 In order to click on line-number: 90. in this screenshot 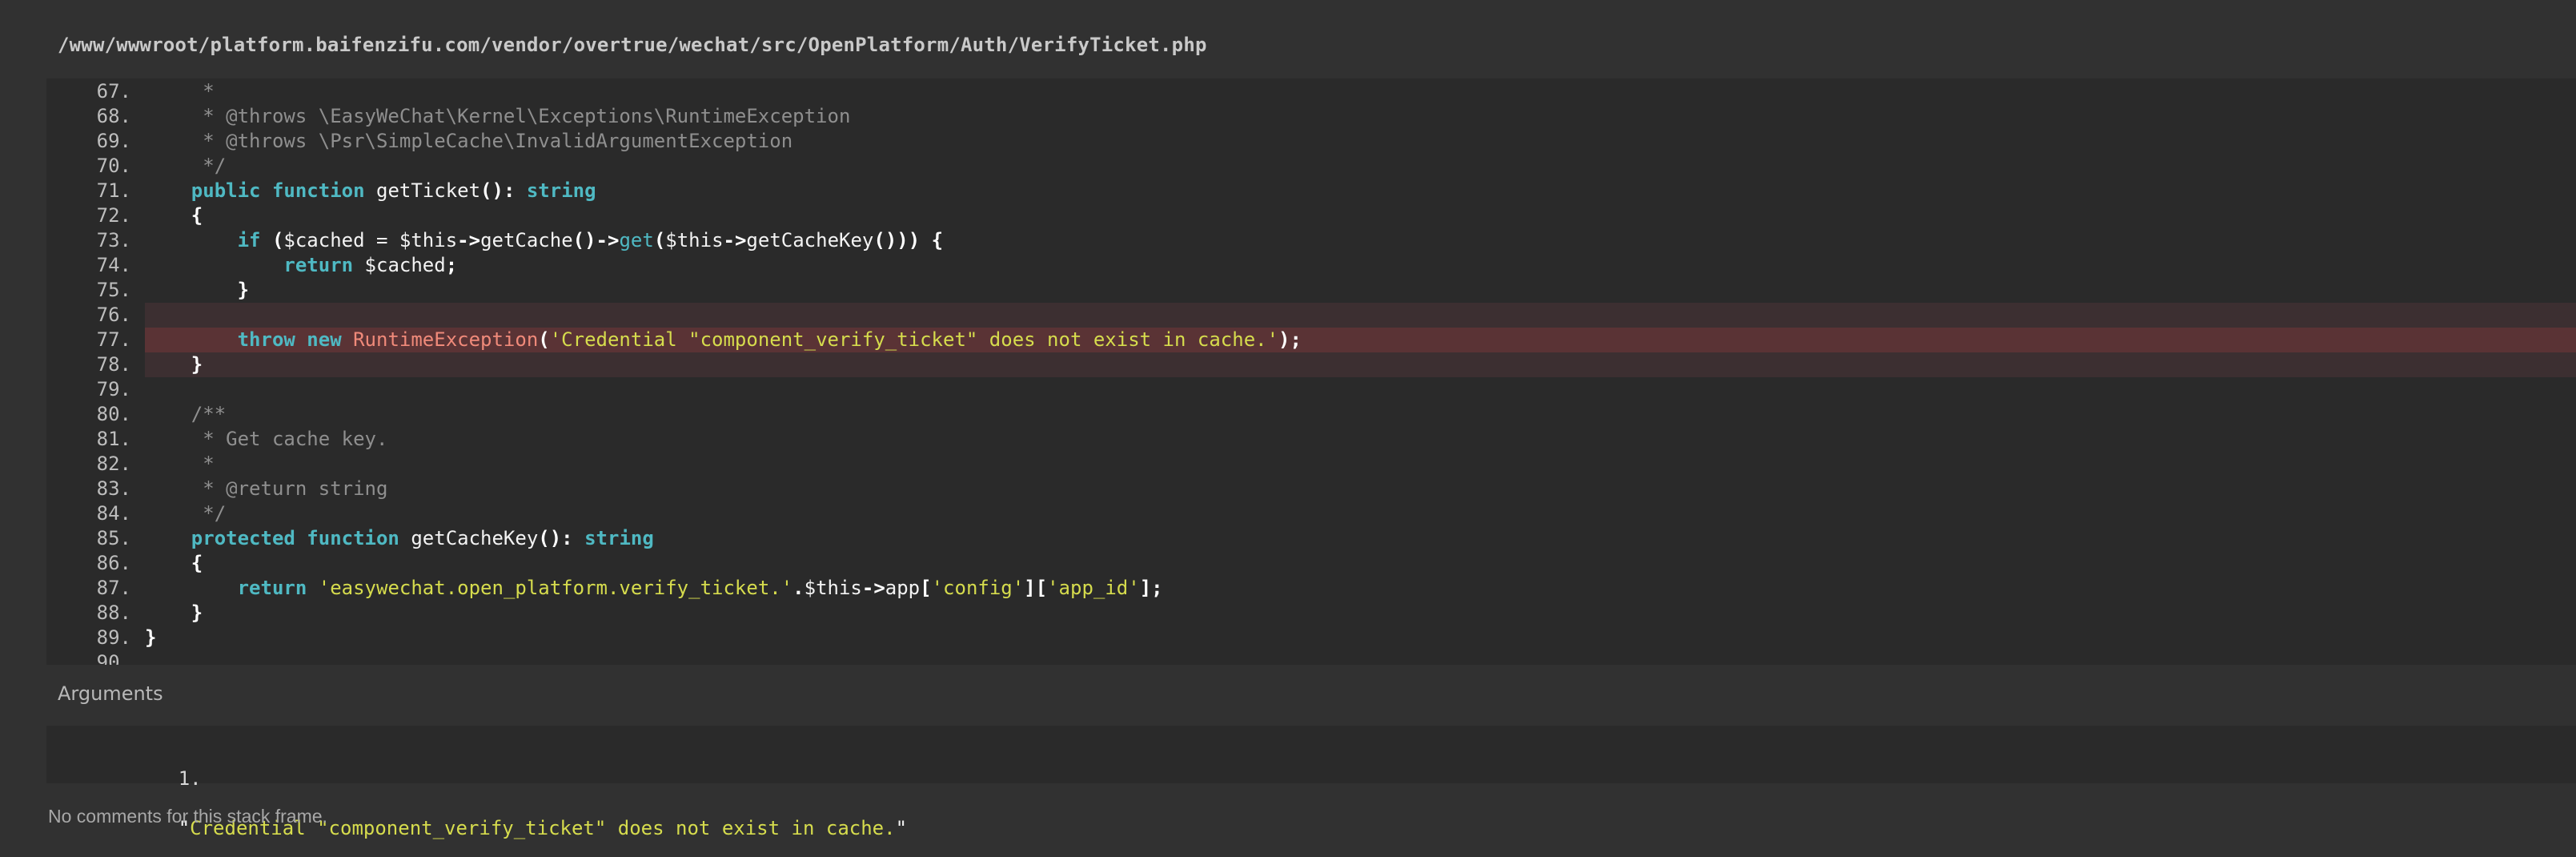, I will do `click(113, 658)`.